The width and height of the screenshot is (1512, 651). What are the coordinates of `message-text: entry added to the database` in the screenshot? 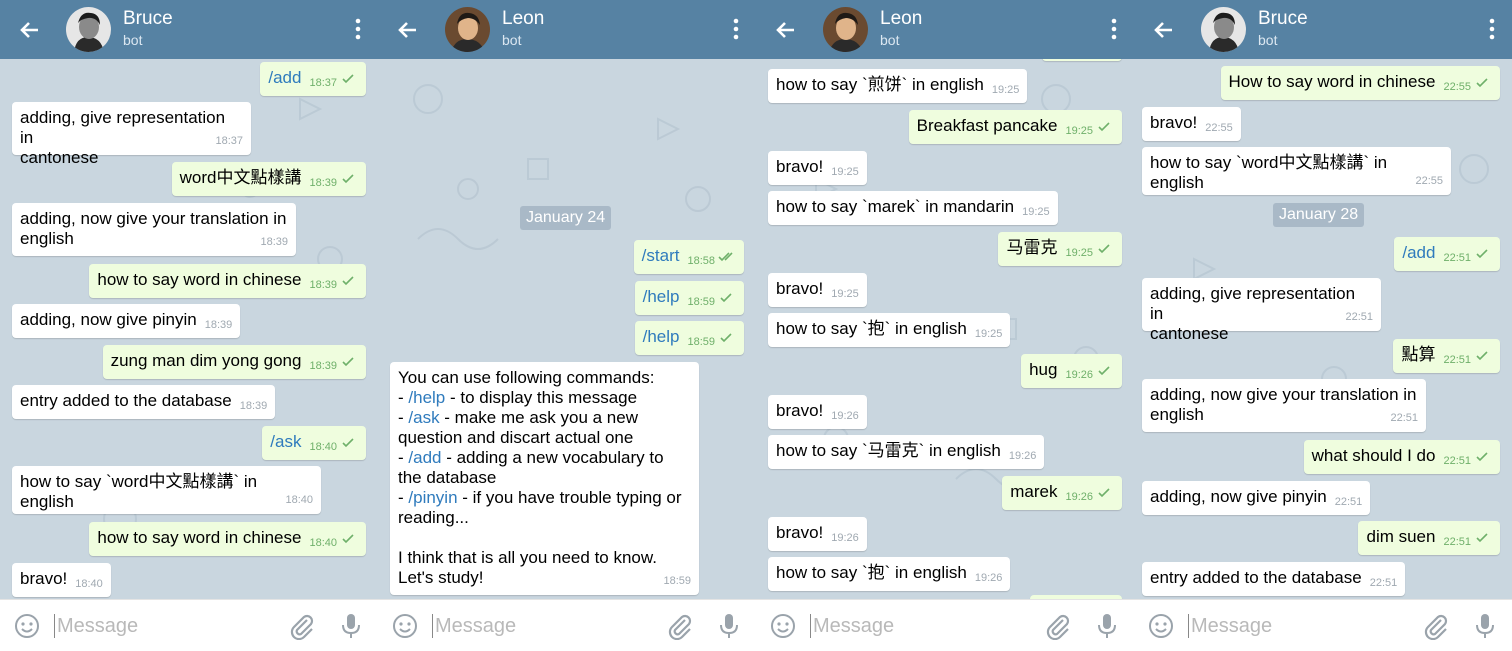 It's located at (126, 400).